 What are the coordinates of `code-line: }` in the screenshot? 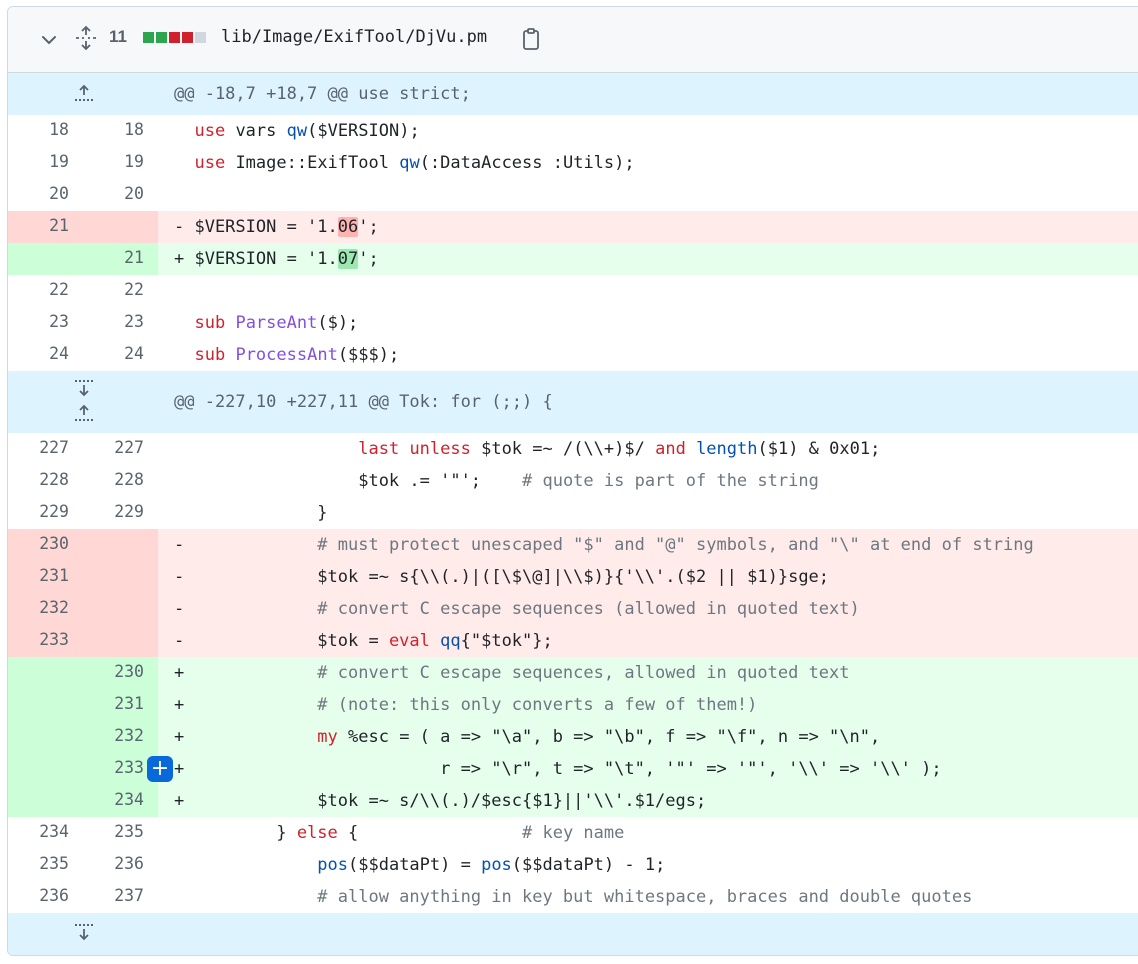 It's located at (648, 513).